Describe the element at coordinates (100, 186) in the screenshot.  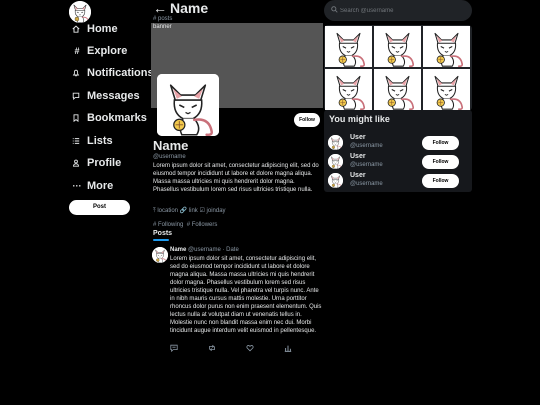
I see `nav-label-more: More` at that location.